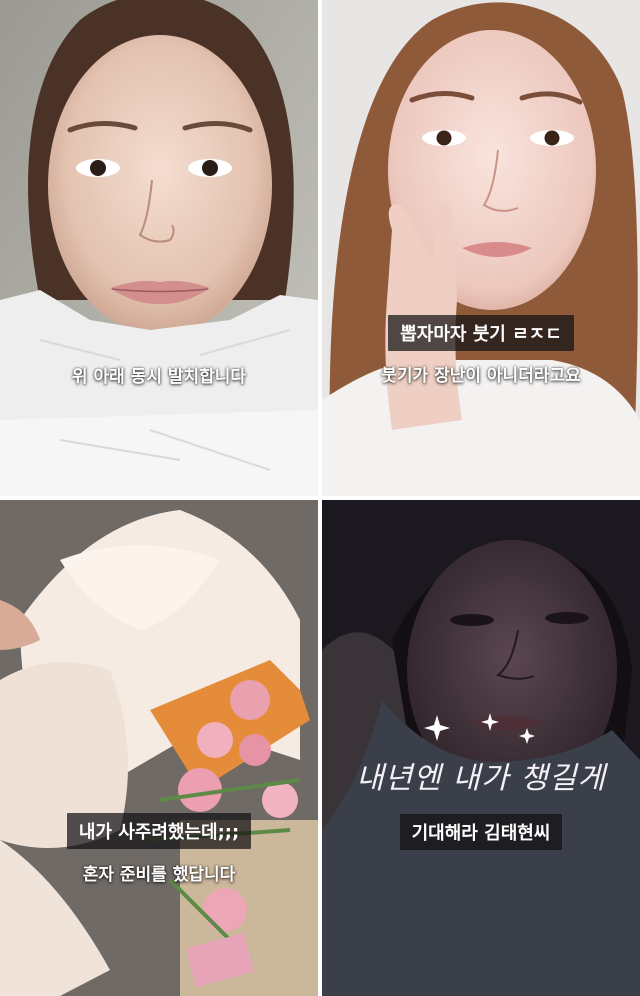 Image resolution: width=640 pixels, height=996 pixels. Describe the element at coordinates (159, 875) in the screenshot. I see `caption-line: 혼자 준비를 했답니다` at that location.